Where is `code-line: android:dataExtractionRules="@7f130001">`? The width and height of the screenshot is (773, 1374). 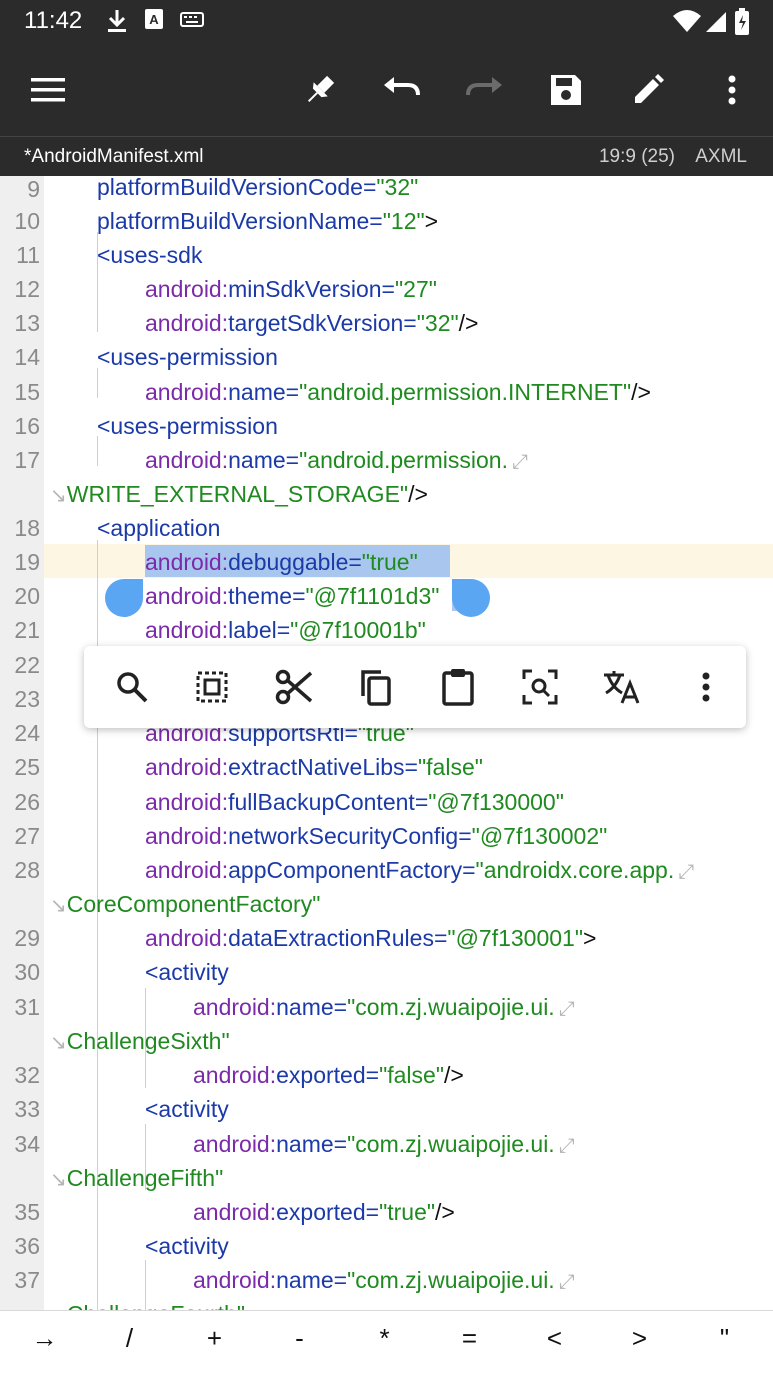 code-line: android:dataExtractionRules="@7f130001"> is located at coordinates (371, 938).